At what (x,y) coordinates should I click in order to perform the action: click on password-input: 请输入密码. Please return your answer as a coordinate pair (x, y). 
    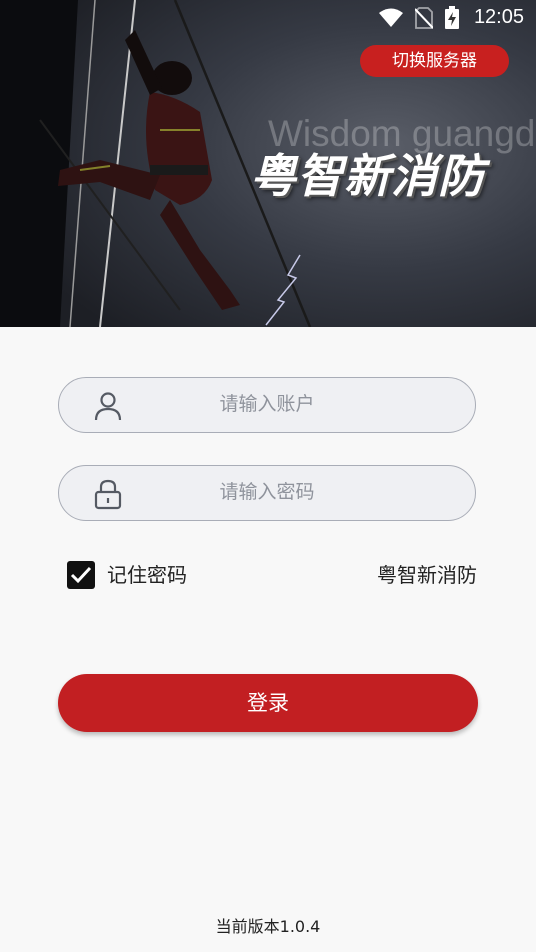
    Looking at the image, I should click on (267, 492).